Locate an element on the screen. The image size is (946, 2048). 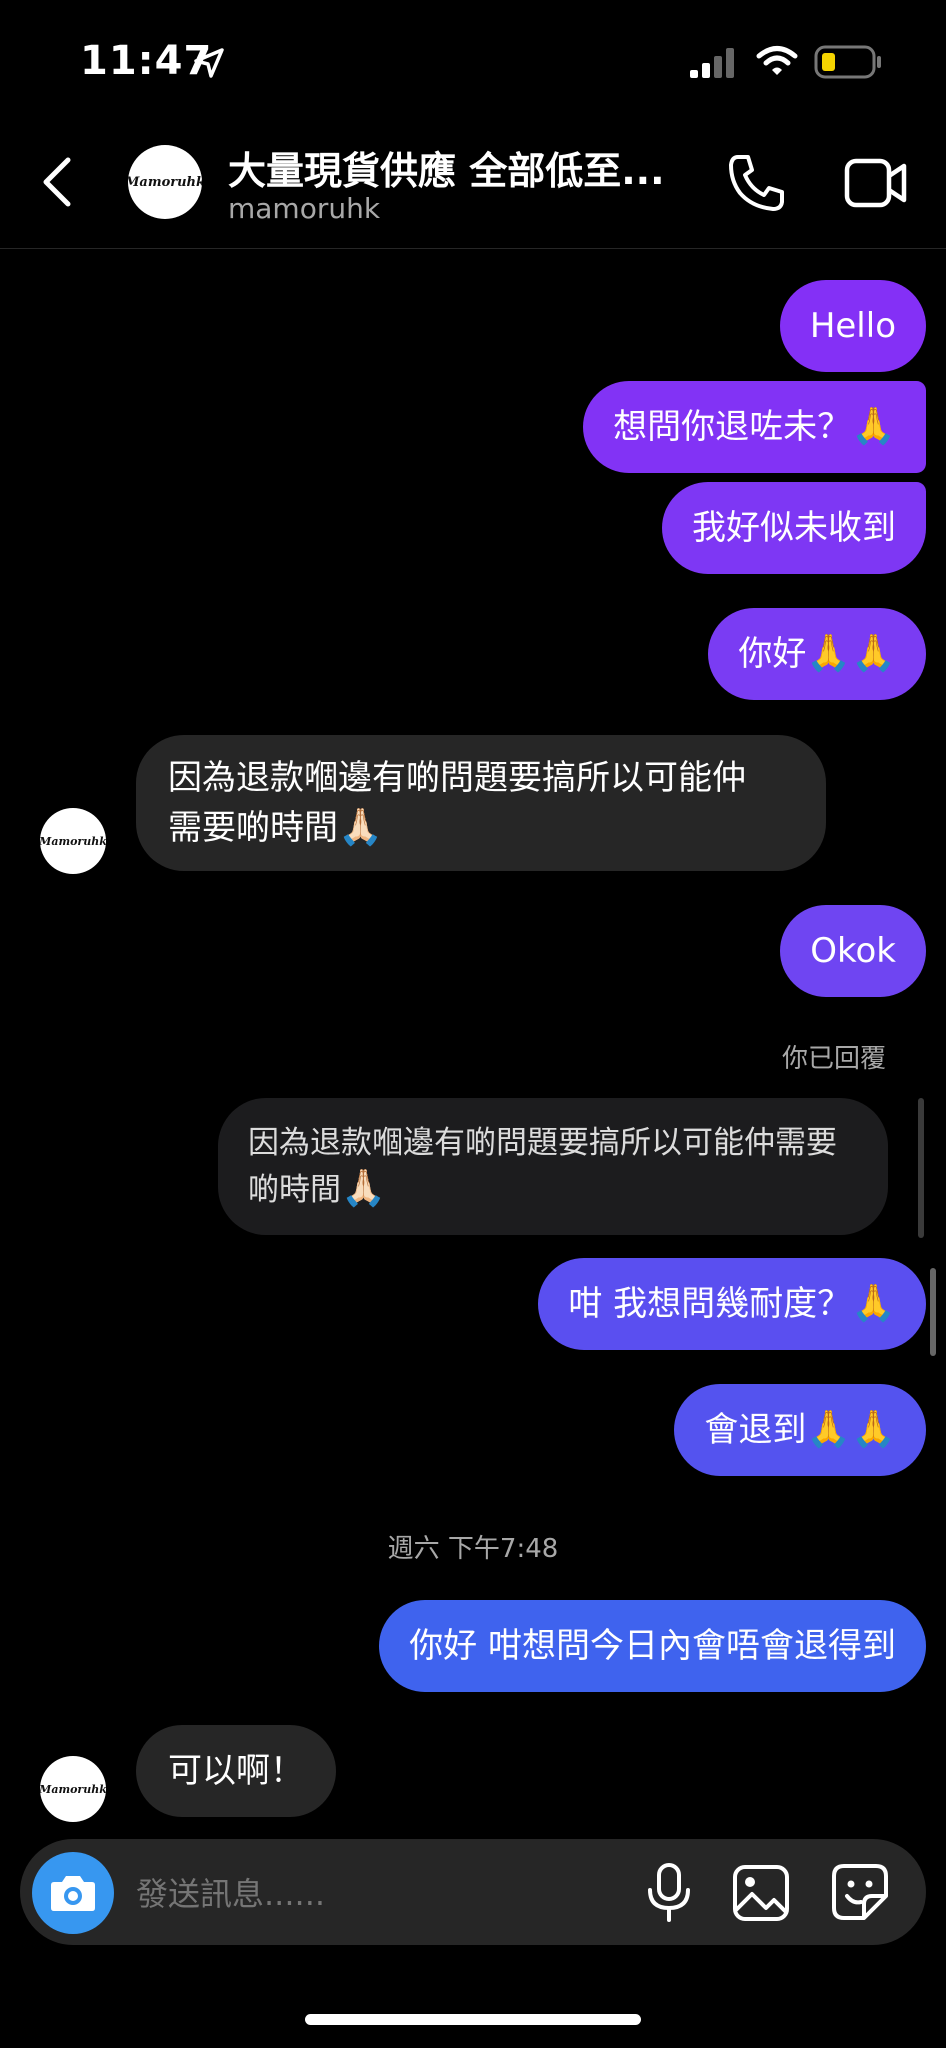
incoming-message: 因為退款嗰邊有啲問題要搞所以可能仲 需要啲時間🙏🏻 is located at coordinates (481, 803).